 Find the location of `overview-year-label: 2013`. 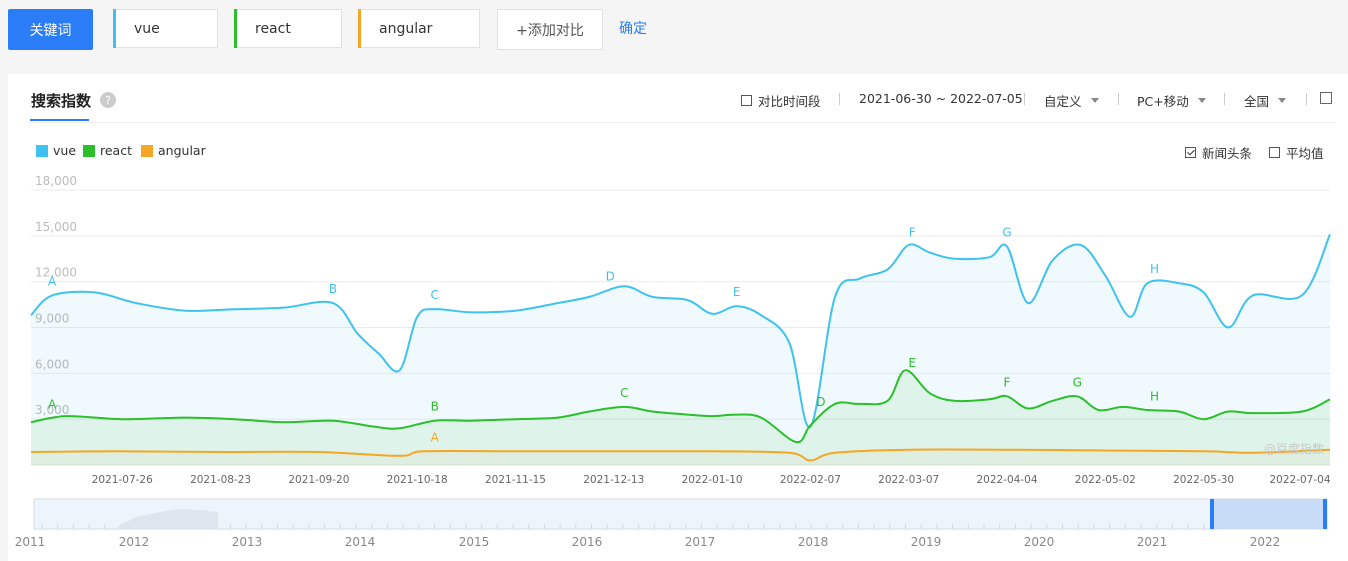

overview-year-label: 2013 is located at coordinates (247, 542).